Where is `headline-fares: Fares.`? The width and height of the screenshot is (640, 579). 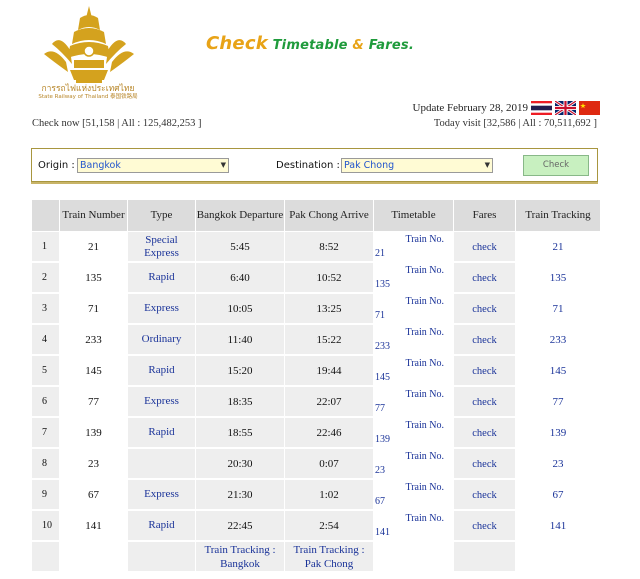 headline-fares: Fares. is located at coordinates (391, 45).